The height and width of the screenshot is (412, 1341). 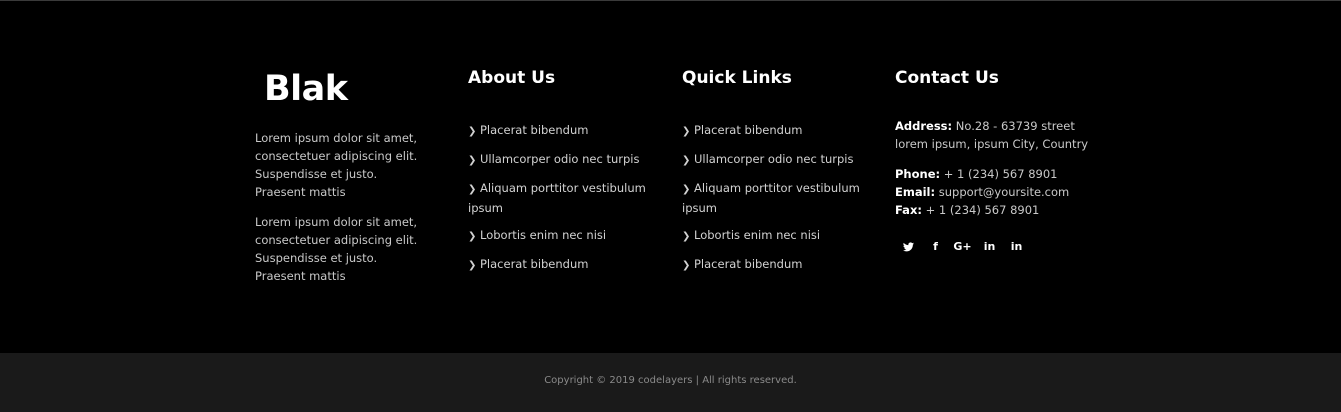 What do you see at coordinates (935, 247) in the screenshot?
I see `facebook-icon: f` at bounding box center [935, 247].